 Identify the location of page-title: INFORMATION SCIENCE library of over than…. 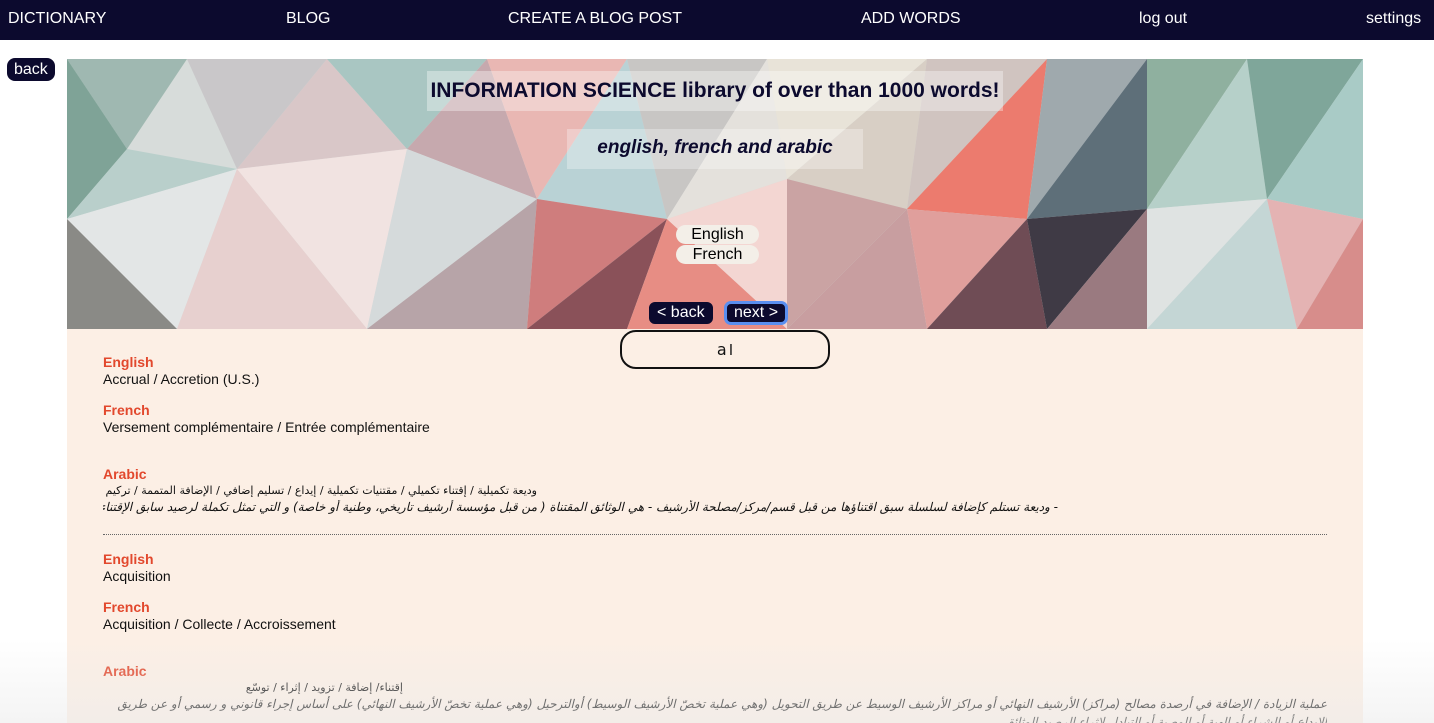
(715, 90).